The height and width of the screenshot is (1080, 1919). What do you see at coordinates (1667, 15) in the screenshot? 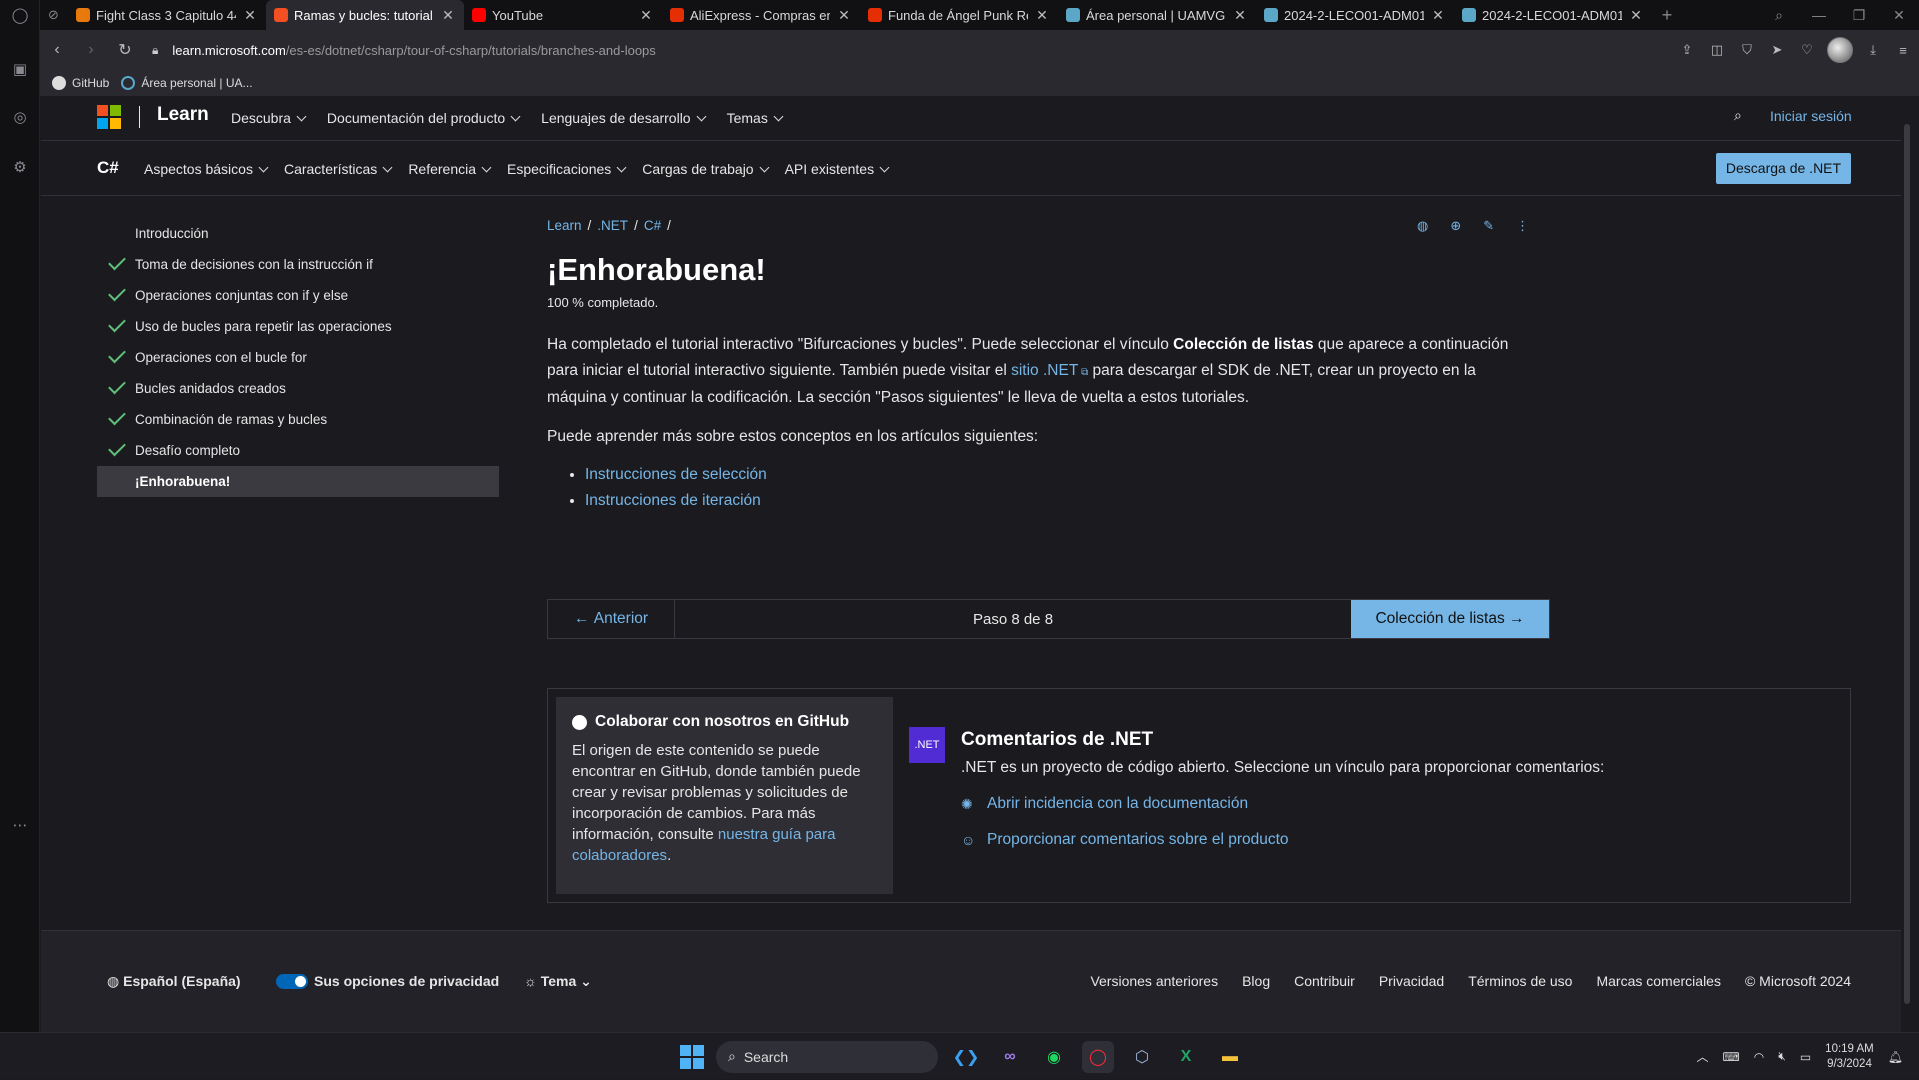
I see `new-tab-button: +` at bounding box center [1667, 15].